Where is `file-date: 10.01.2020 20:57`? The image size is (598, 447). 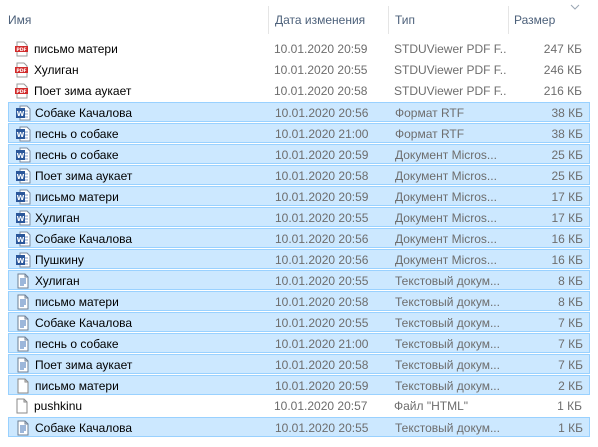 file-date: 10.01.2020 20:57 is located at coordinates (321, 406).